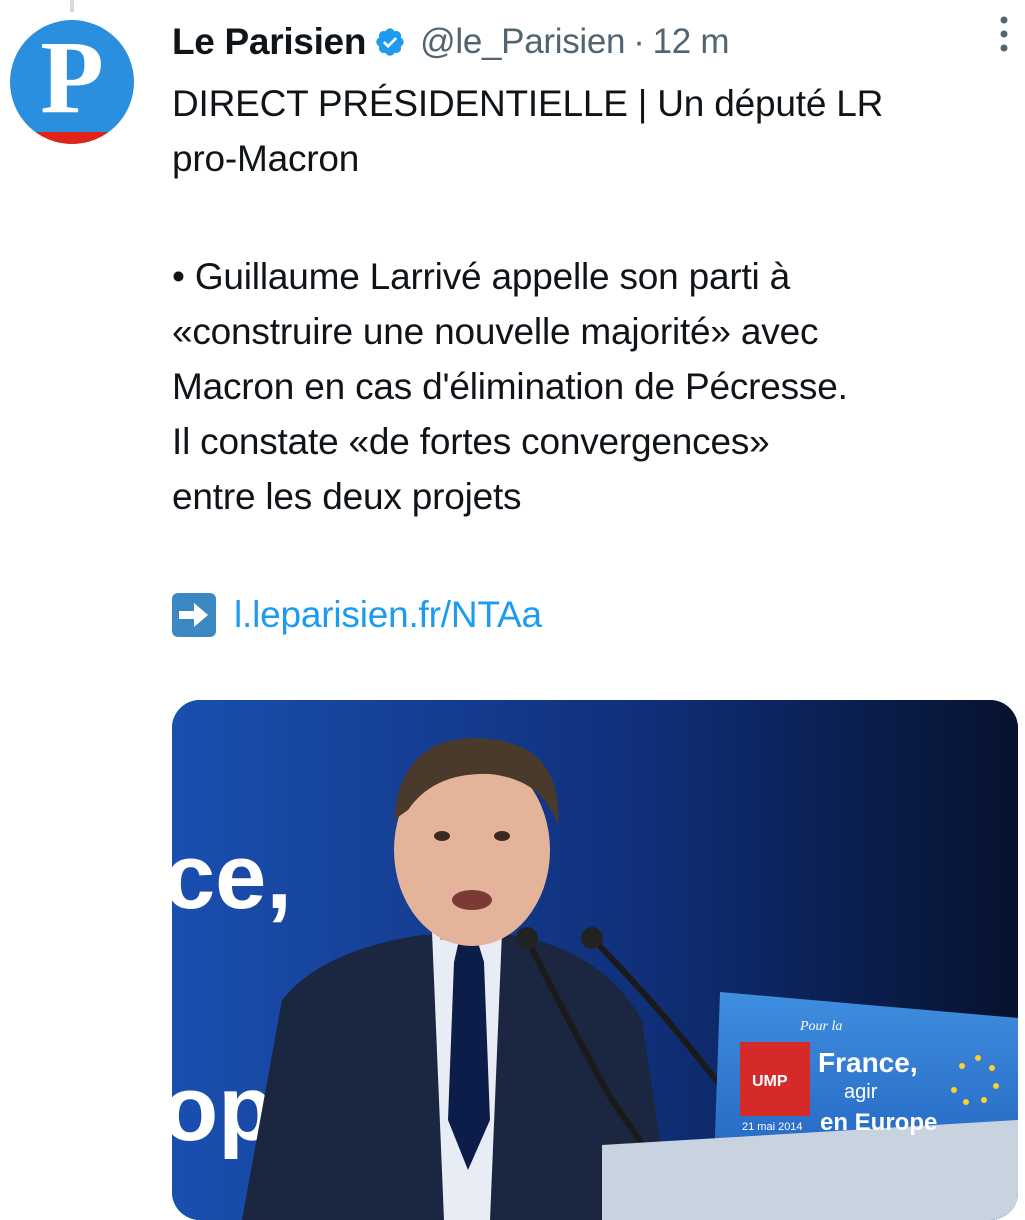 The height and width of the screenshot is (1220, 1025). I want to click on backdrop-text: ce,, so click(232, 877).